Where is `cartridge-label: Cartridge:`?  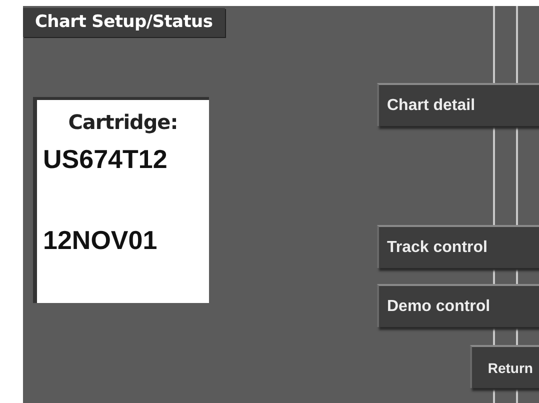
cartridge-label: Cartridge: is located at coordinates (123, 122).